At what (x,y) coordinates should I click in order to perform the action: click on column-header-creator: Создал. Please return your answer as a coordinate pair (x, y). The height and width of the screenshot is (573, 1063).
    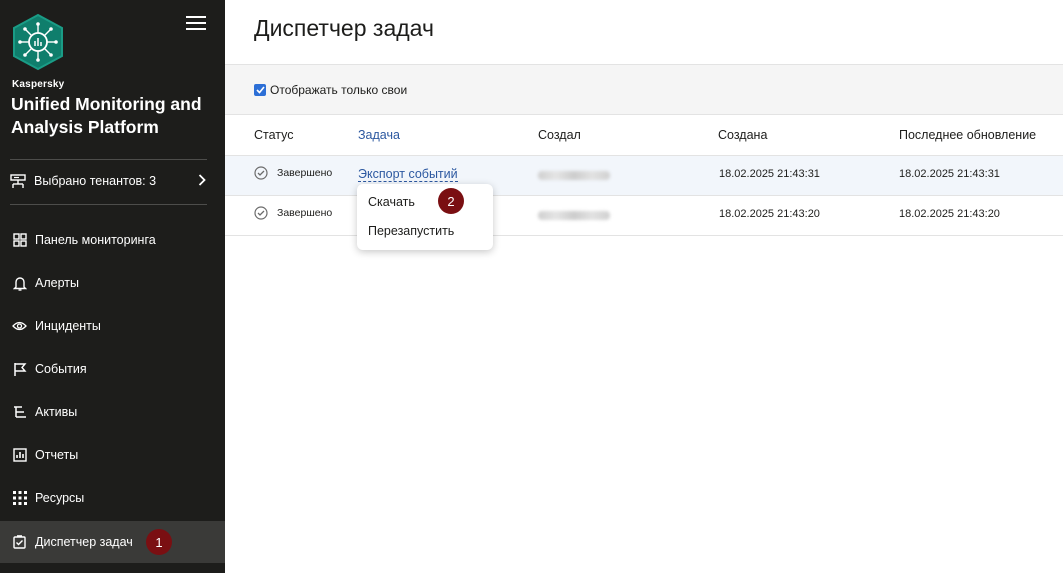
    Looking at the image, I should click on (559, 135).